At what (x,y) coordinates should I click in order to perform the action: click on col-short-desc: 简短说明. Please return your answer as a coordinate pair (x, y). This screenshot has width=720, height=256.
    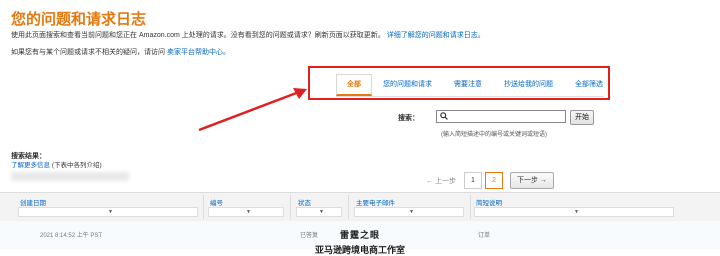
    Looking at the image, I should click on (489, 202).